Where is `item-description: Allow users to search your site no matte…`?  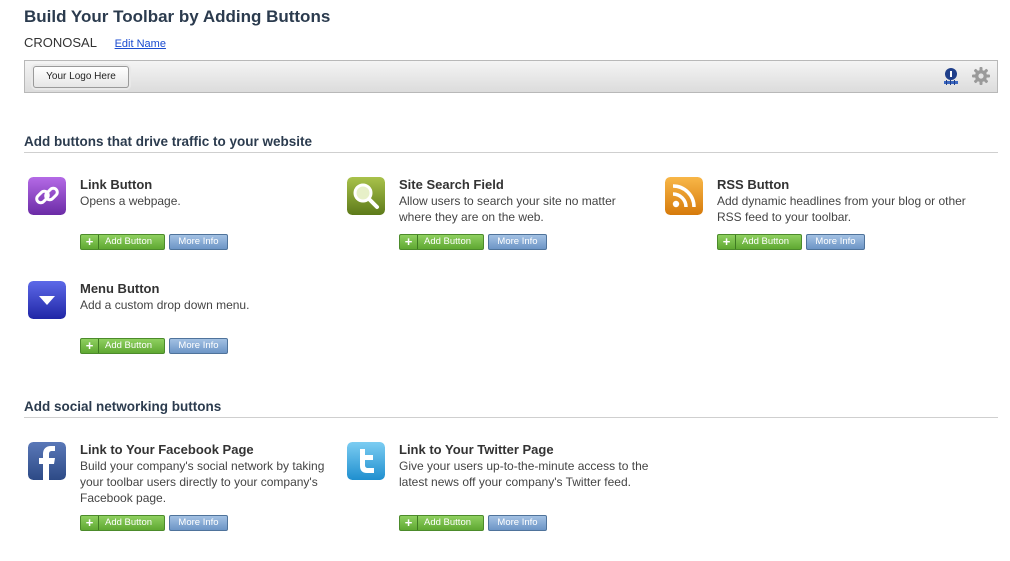 item-description: Allow users to search your site no matte… is located at coordinates (507, 209).